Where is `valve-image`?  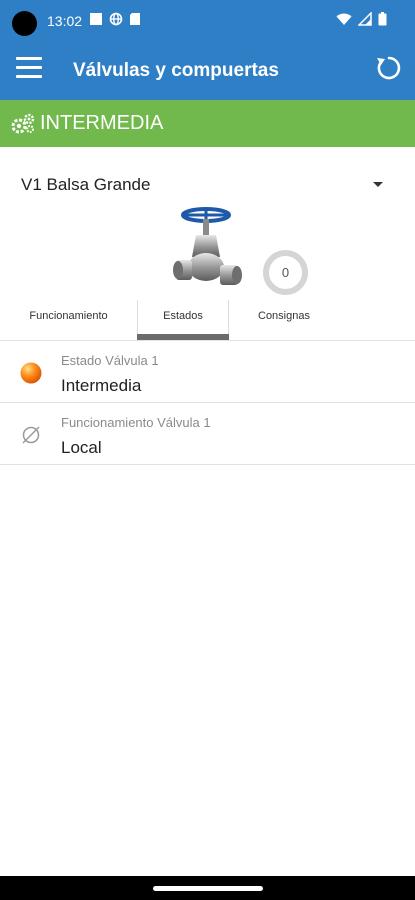 valve-image is located at coordinates (207, 246).